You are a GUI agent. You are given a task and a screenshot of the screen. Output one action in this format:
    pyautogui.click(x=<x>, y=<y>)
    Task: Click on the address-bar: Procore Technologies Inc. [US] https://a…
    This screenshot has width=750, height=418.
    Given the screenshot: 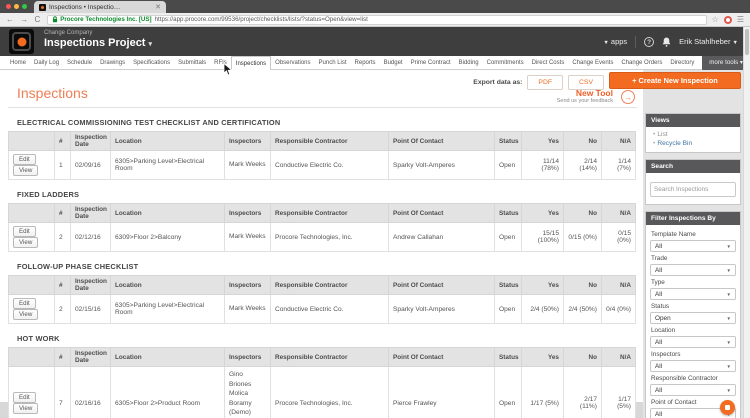 What is the action you would take?
    pyautogui.click(x=377, y=19)
    